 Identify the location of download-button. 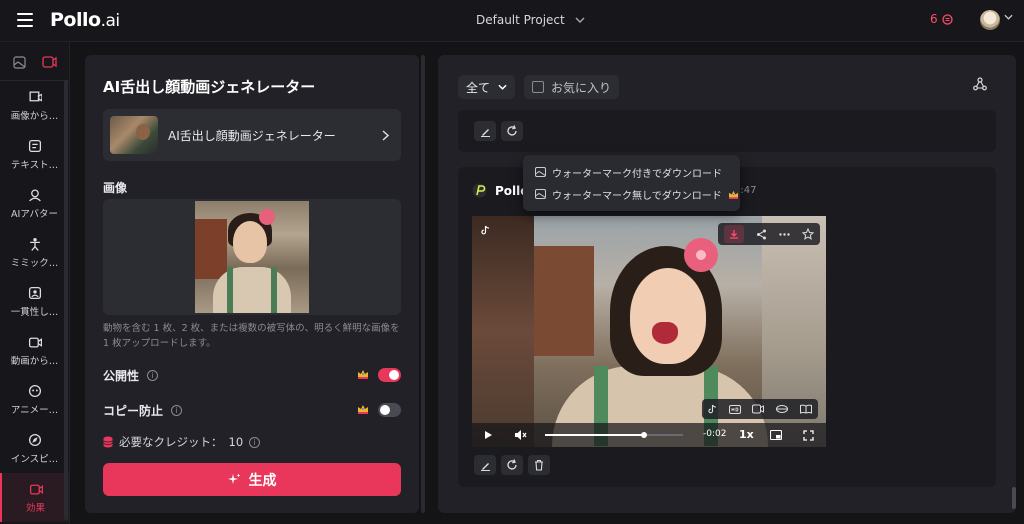
(734, 234).